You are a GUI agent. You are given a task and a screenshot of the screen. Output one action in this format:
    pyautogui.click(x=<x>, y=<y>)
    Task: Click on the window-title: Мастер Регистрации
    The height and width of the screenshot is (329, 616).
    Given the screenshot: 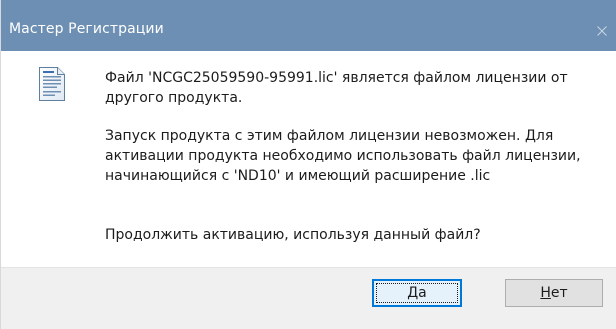 What is the action you would take?
    pyautogui.click(x=86, y=29)
    